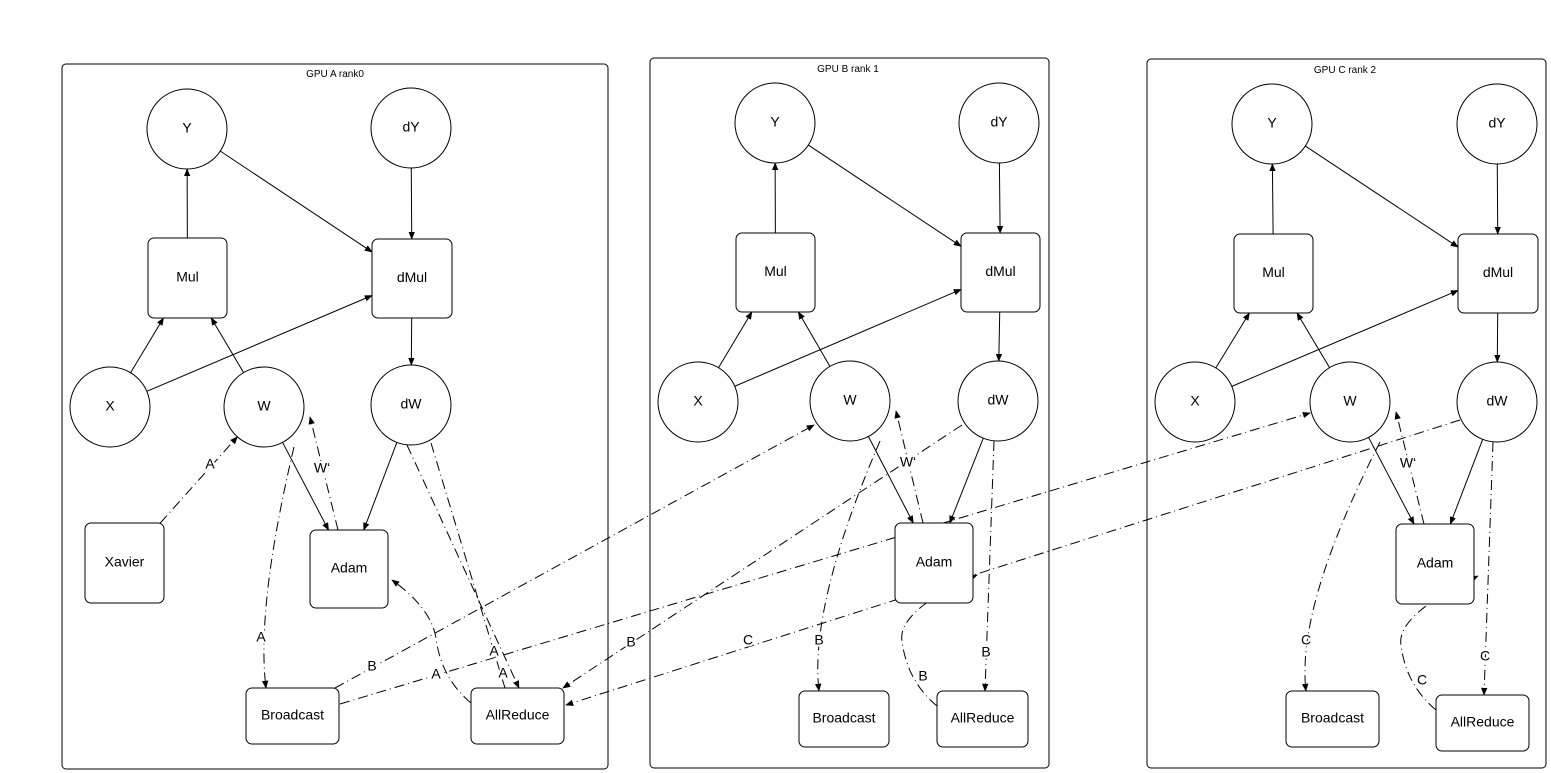 This screenshot has height=773, width=1551. I want to click on edge-label-allreduce: A, so click(494, 651).